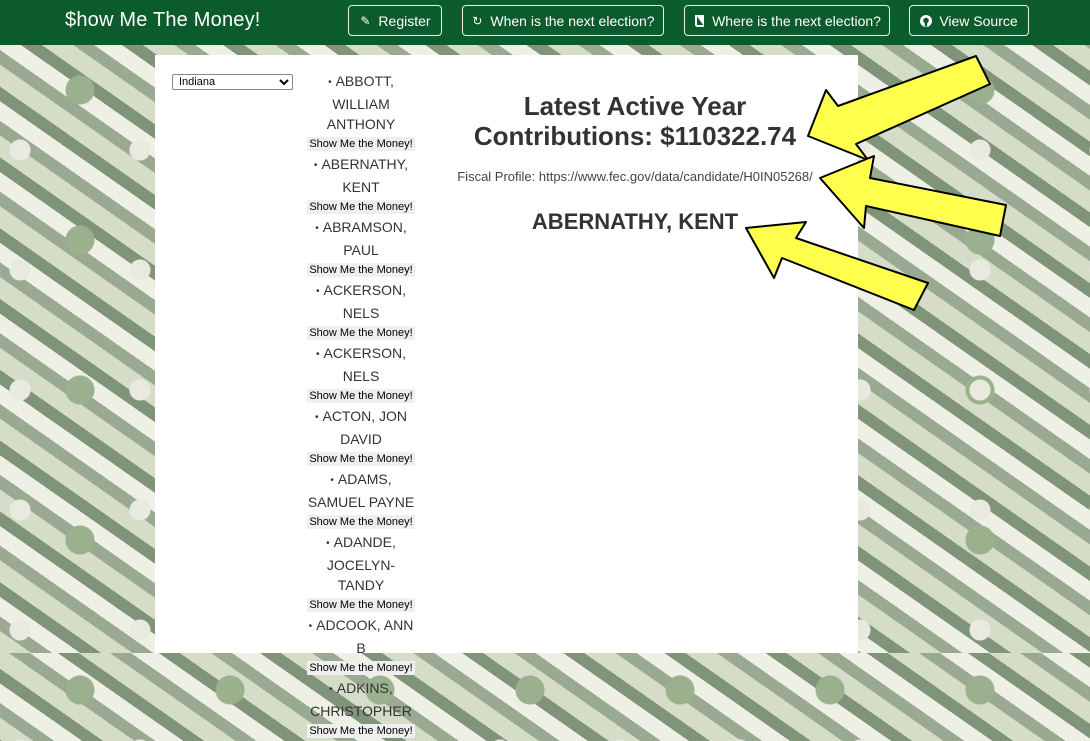  I want to click on candidate-name: • ADCOOK, ANN B, so click(361, 636).